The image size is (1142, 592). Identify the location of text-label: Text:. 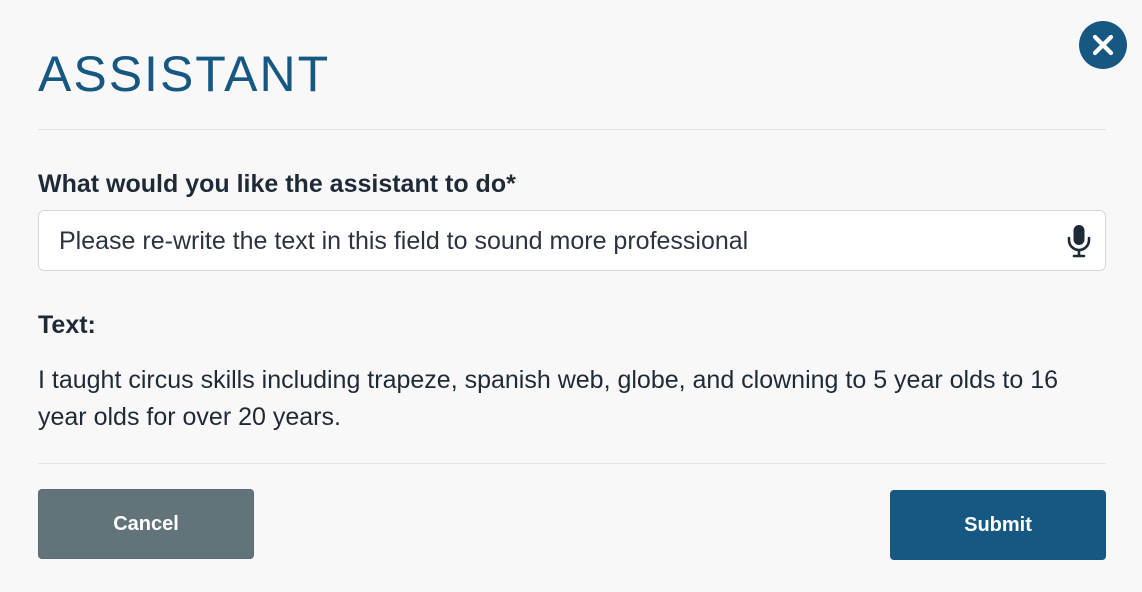
(67, 325).